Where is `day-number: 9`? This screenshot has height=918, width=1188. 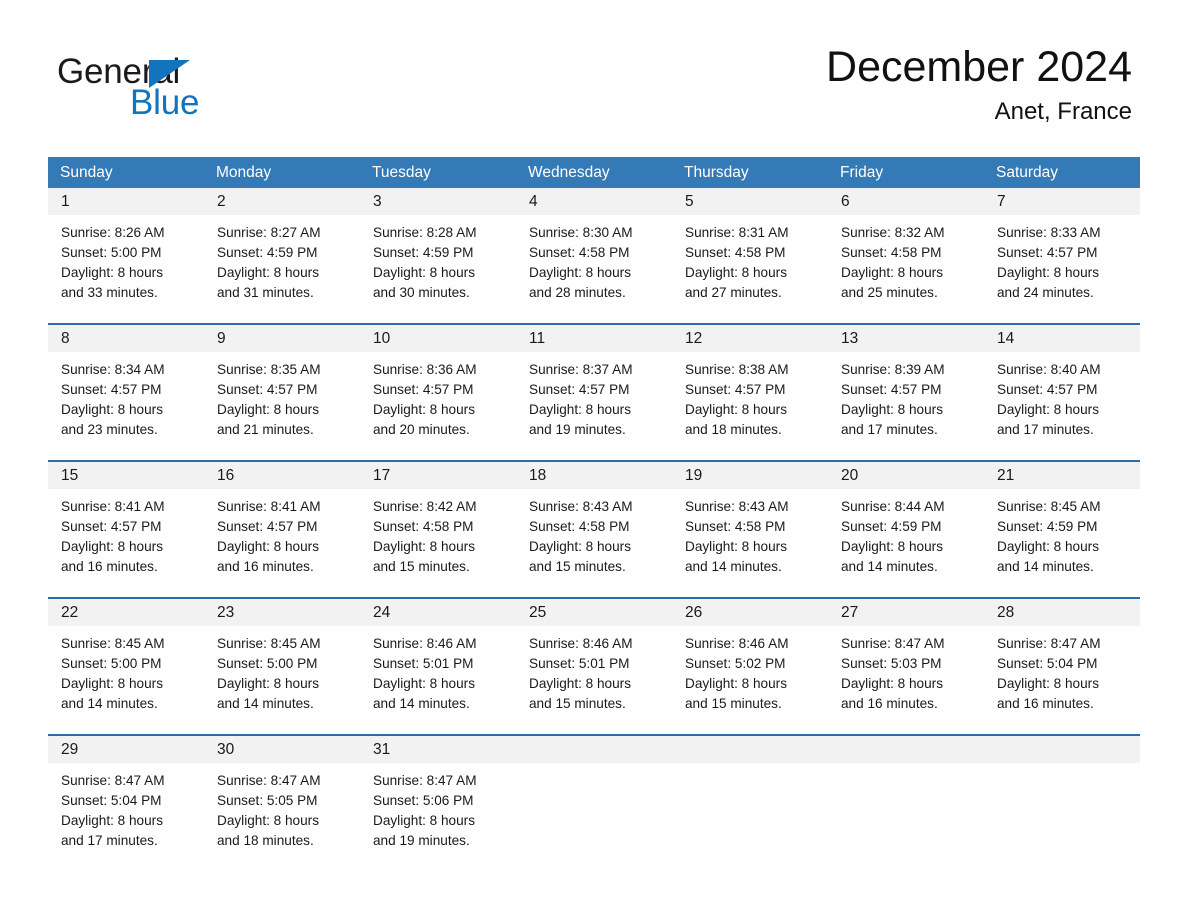
day-number: 9 is located at coordinates (282, 338).